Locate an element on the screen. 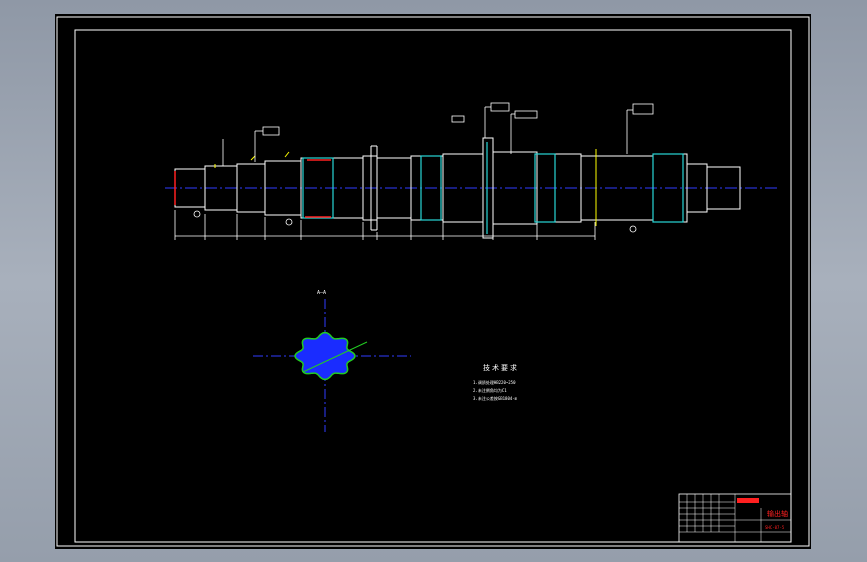  section-title: A—A is located at coordinates (321, 293).